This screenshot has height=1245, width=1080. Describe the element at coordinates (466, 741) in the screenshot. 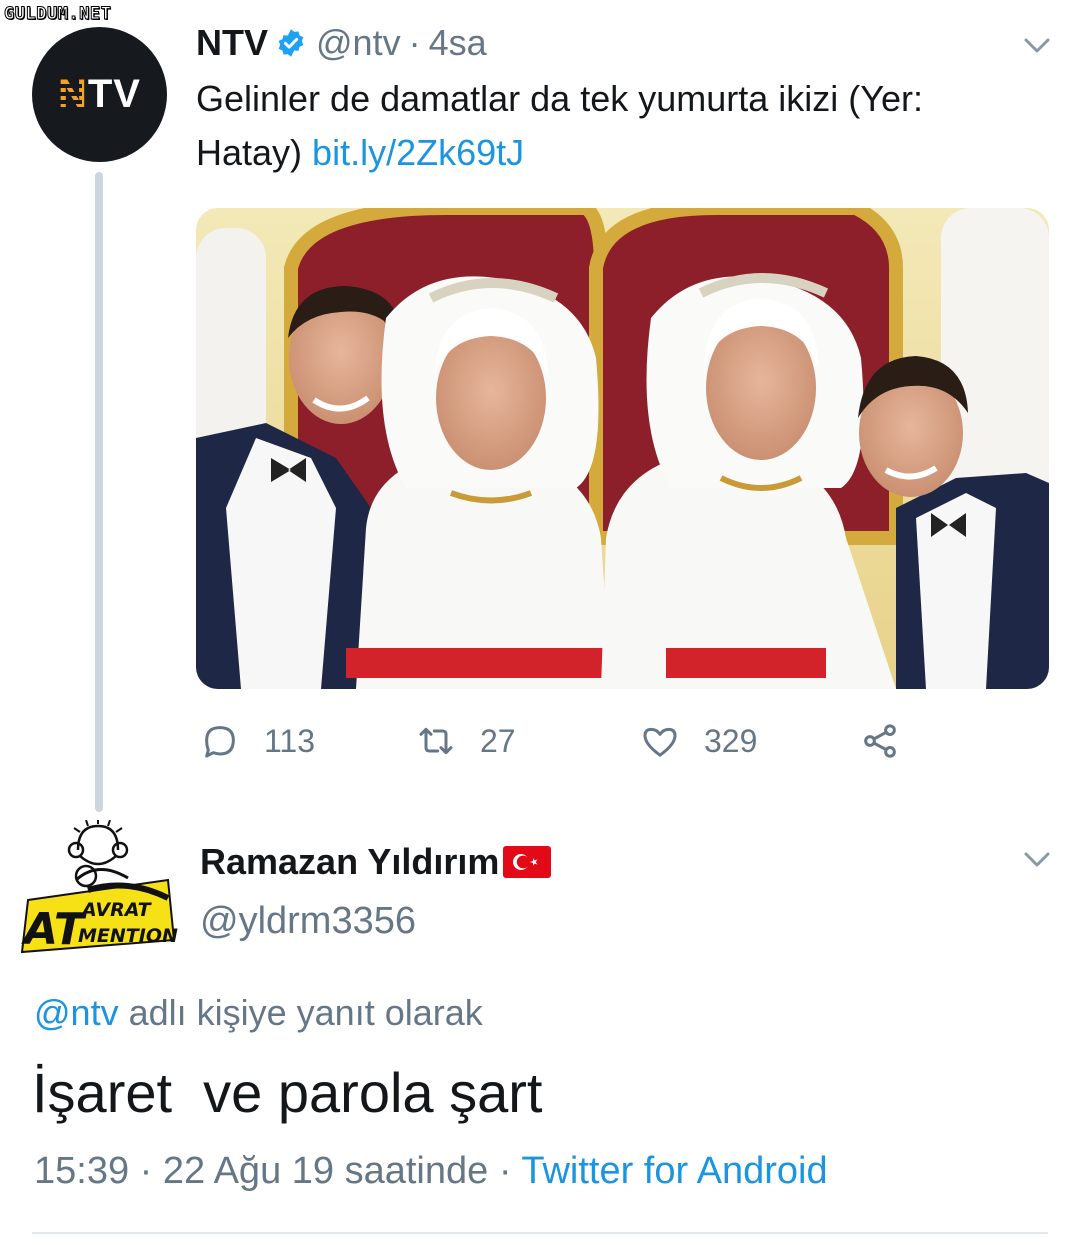

I see `retweet-action: 27` at that location.